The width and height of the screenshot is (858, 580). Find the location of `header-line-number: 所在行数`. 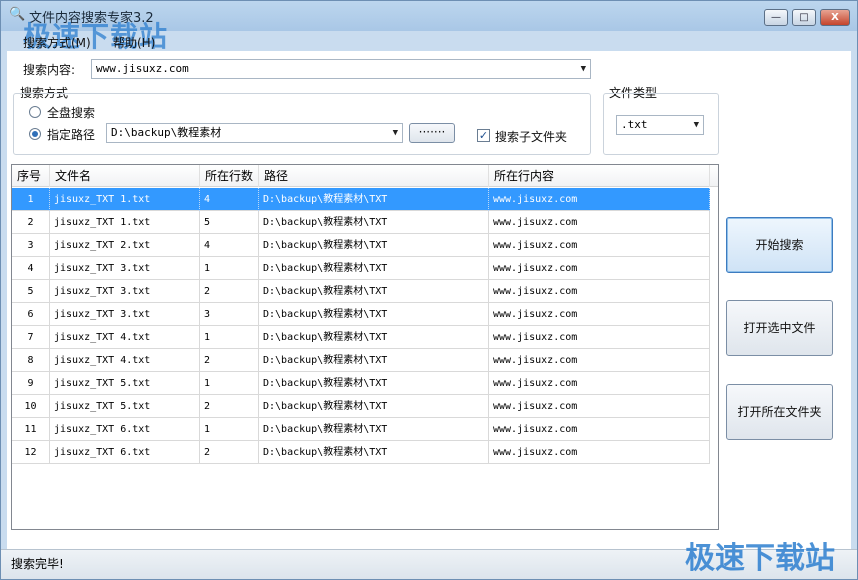

header-line-number: 所在行数 is located at coordinates (229, 176).